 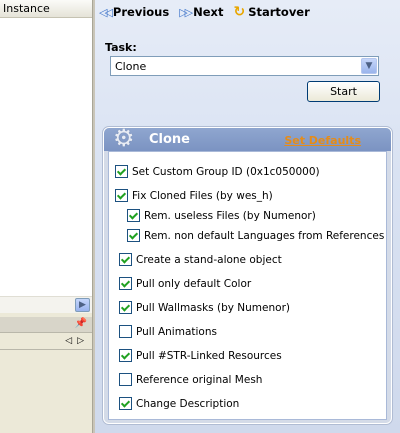 What do you see at coordinates (46, 304) in the screenshot?
I see `horizontal-scrollbar: ▶` at bounding box center [46, 304].